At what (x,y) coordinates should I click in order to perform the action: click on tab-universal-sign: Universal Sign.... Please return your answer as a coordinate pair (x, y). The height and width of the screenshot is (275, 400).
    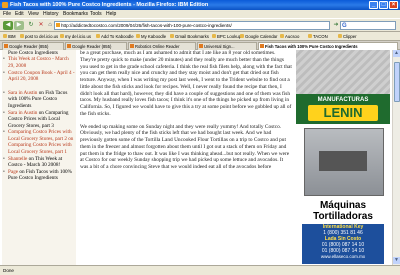
    Looking at the image, I should click on (227, 46).